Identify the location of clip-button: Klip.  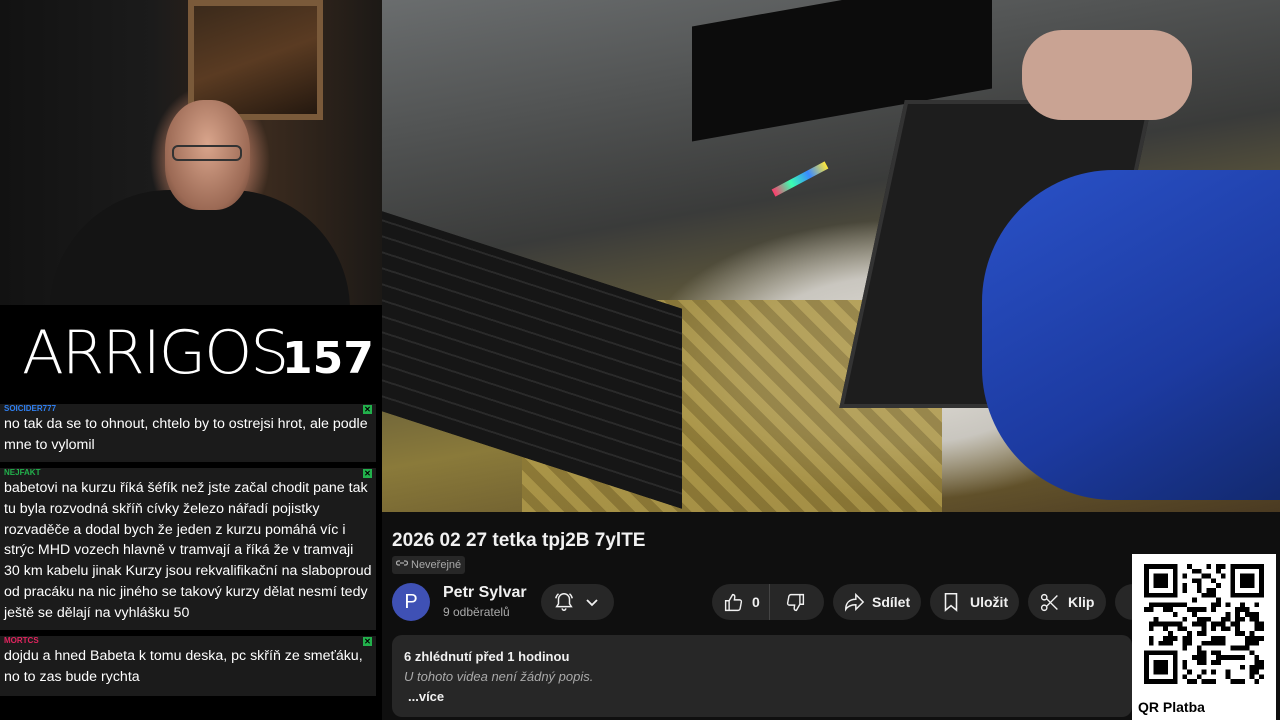
(1067, 602).